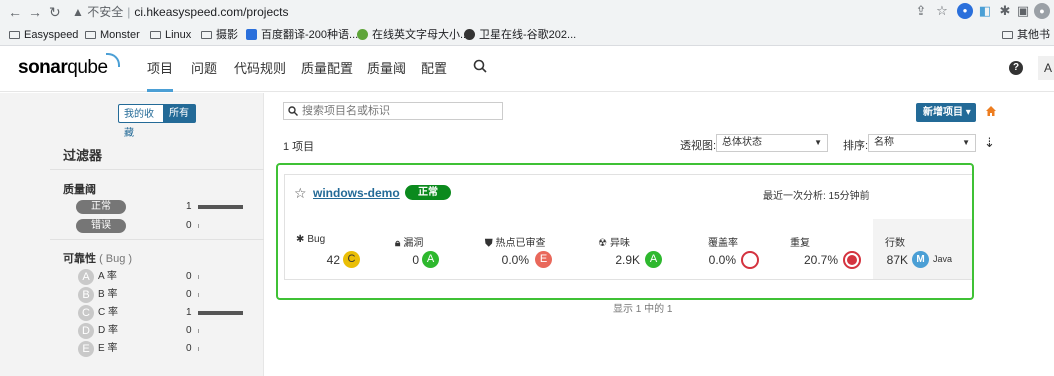  Describe the element at coordinates (204, 69) in the screenshot. I see `nav-issues: 问题` at that location.